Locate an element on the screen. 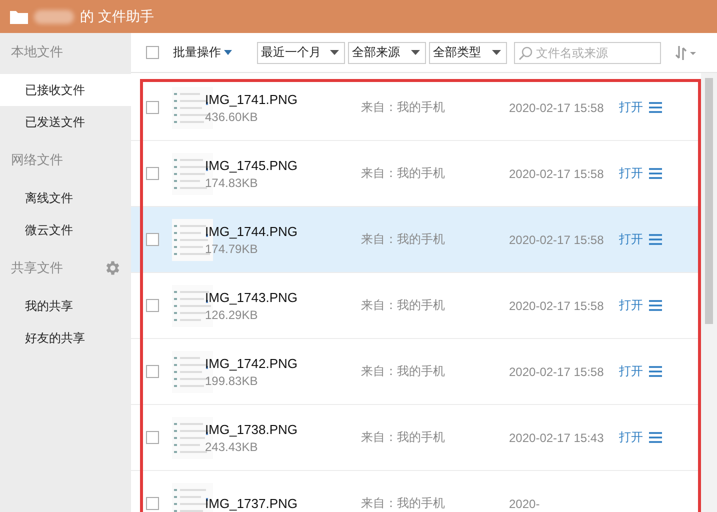 The width and height of the screenshot is (717, 512). window-title: 的 文件助手 is located at coordinates (117, 17).